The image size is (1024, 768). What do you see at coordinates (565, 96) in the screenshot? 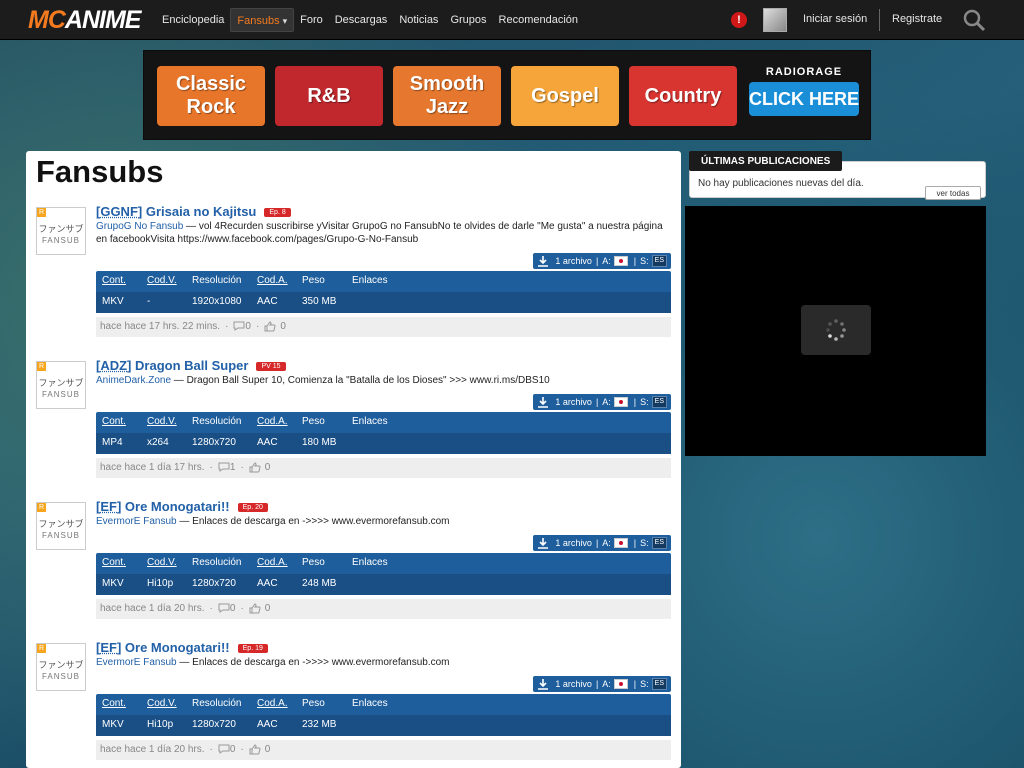
I see `ad-button-gospel: Gospel` at bounding box center [565, 96].